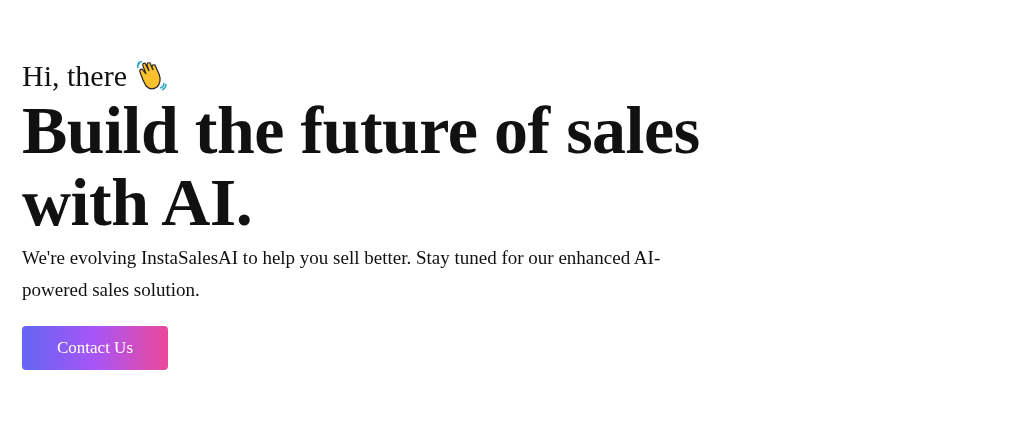  What do you see at coordinates (74, 76) in the screenshot?
I see `greeting: Hi, there` at bounding box center [74, 76].